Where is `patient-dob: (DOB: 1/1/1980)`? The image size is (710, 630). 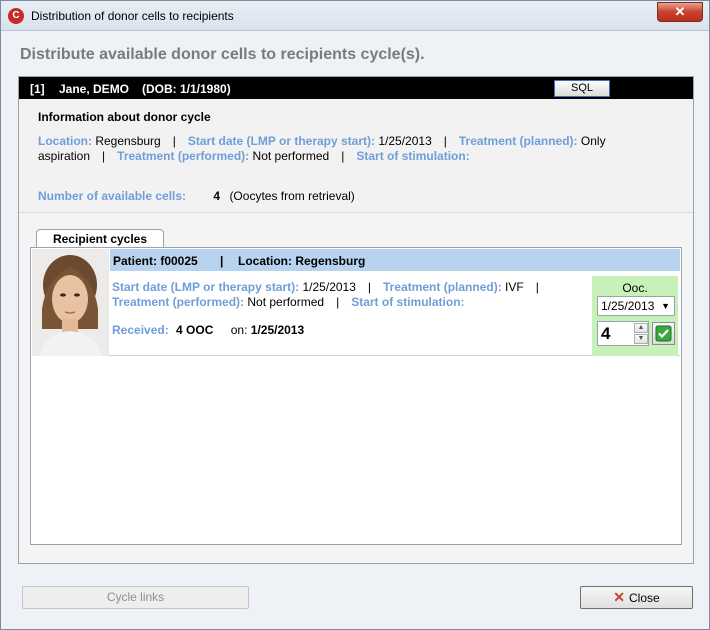
patient-dob: (DOB: 1/1/1980) is located at coordinates (186, 89).